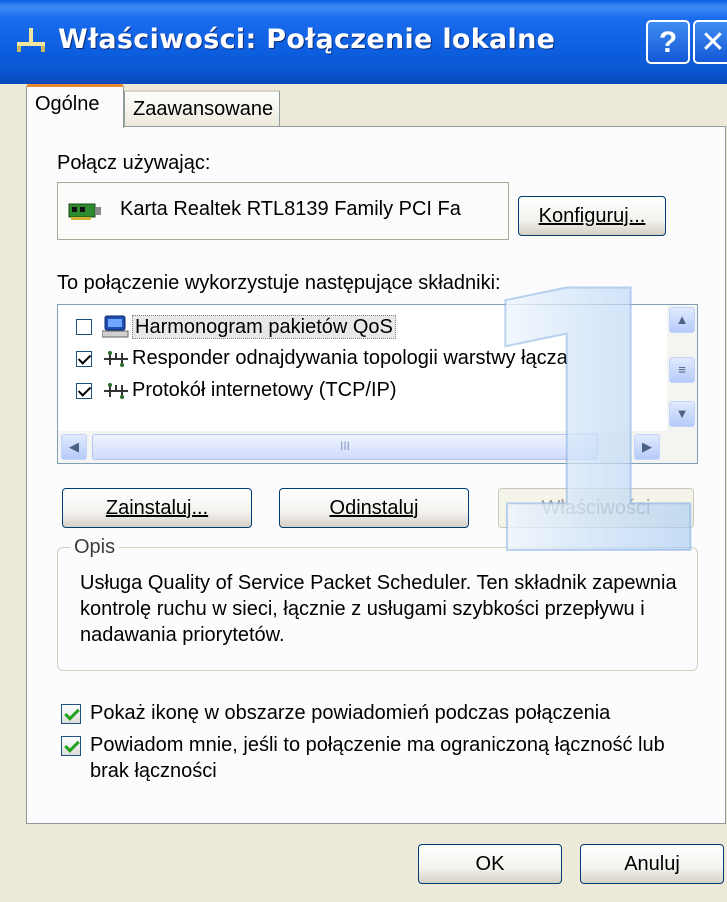 The height and width of the screenshot is (902, 727). I want to click on help-button: ?, so click(668, 42).